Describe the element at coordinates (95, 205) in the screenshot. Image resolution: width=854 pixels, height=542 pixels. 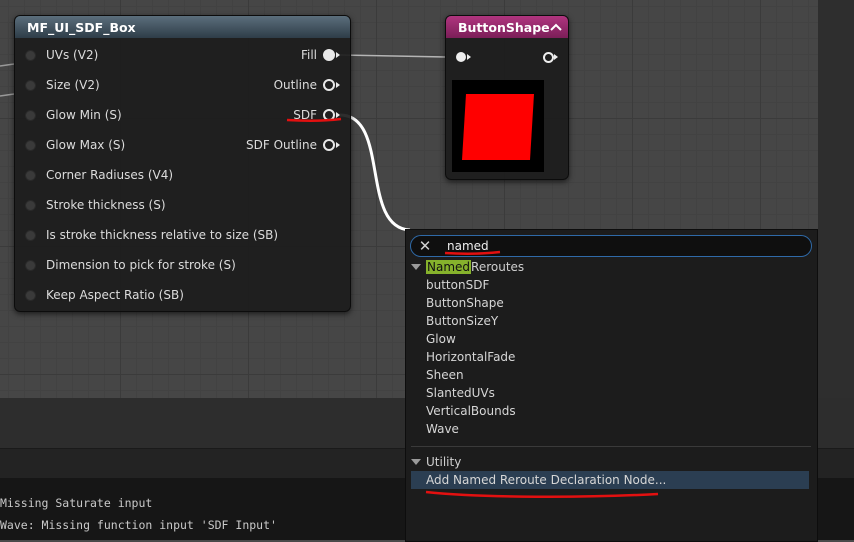
I see `input-pin-stroke-thickness: Stroke thickness (S)` at that location.